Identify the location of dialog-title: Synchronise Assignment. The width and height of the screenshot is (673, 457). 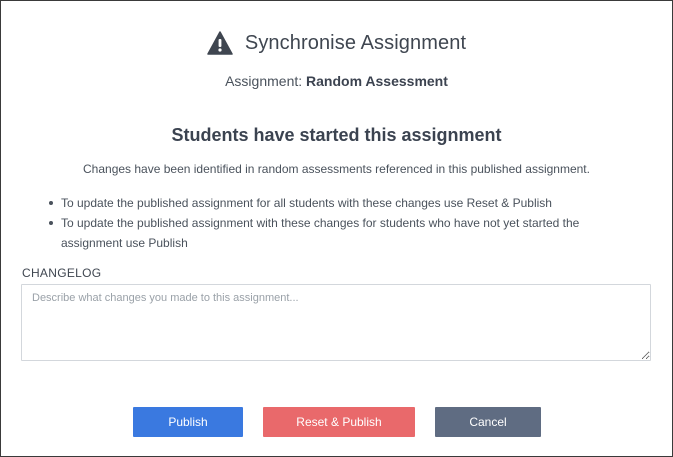
(355, 42).